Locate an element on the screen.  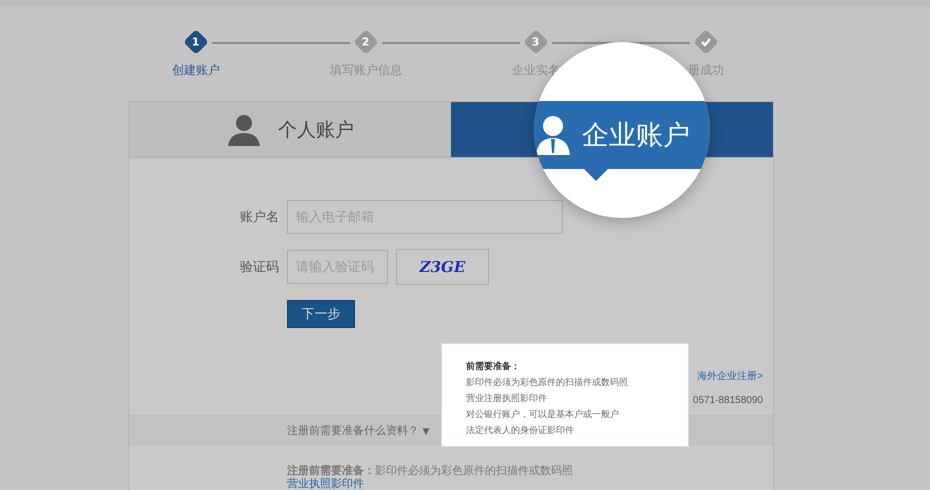
tooltip-line: 营业注册执照影印件 is located at coordinates (507, 399).